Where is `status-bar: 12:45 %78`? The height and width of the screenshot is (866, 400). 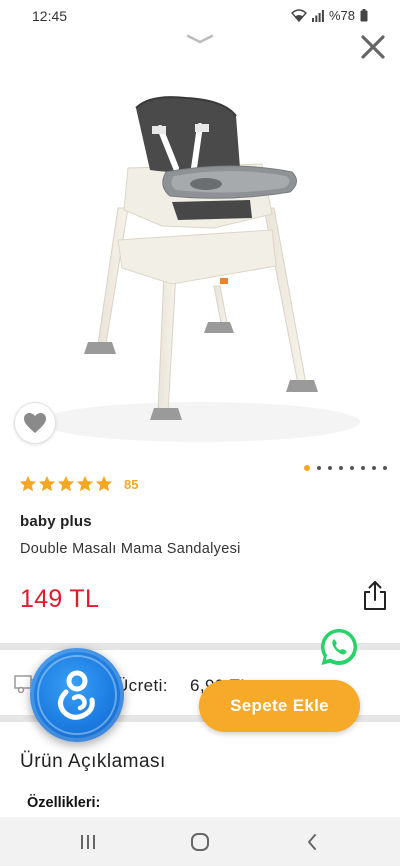 status-bar: 12:45 %78 is located at coordinates (200, 16).